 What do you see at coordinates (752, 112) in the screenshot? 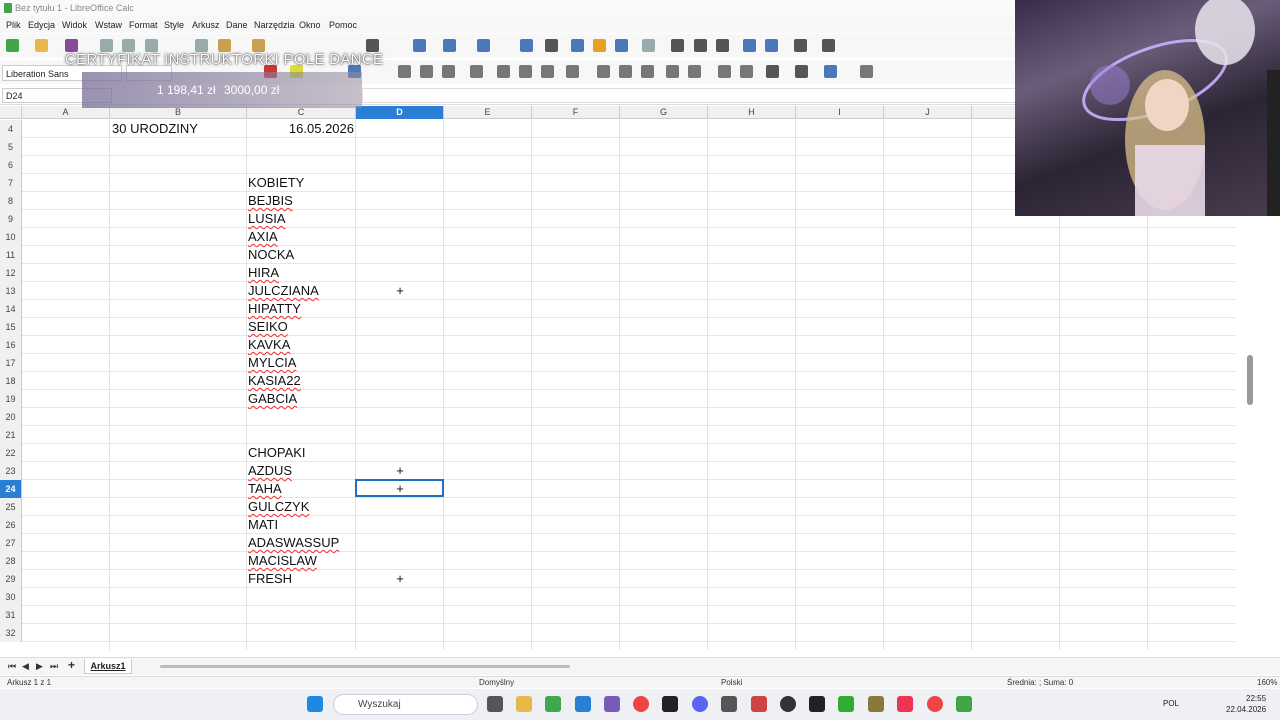
I see `column-header-h: H` at bounding box center [752, 112].